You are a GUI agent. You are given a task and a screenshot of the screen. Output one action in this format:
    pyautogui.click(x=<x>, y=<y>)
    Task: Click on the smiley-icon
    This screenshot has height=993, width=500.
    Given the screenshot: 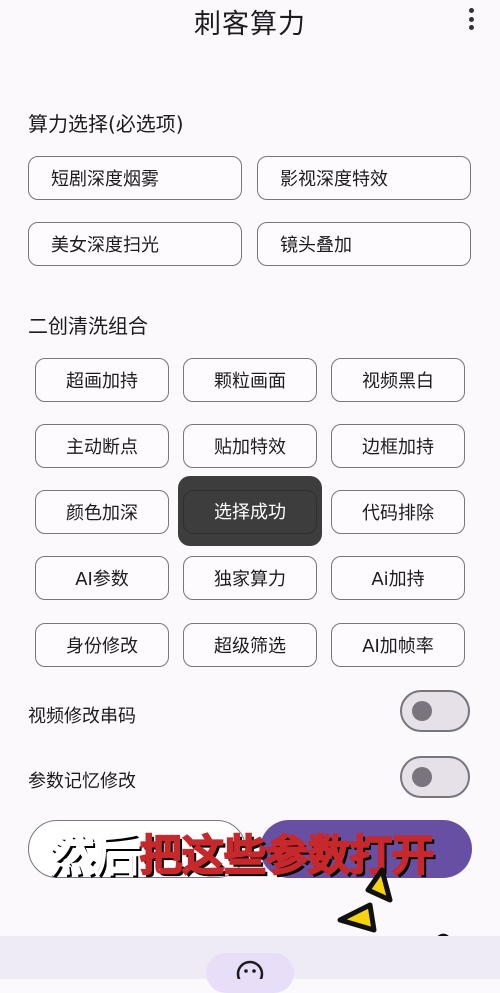 What is the action you would take?
    pyautogui.click(x=250, y=969)
    